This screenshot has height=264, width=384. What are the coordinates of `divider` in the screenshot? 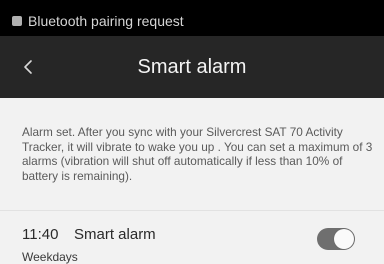 It's located at (192, 210).